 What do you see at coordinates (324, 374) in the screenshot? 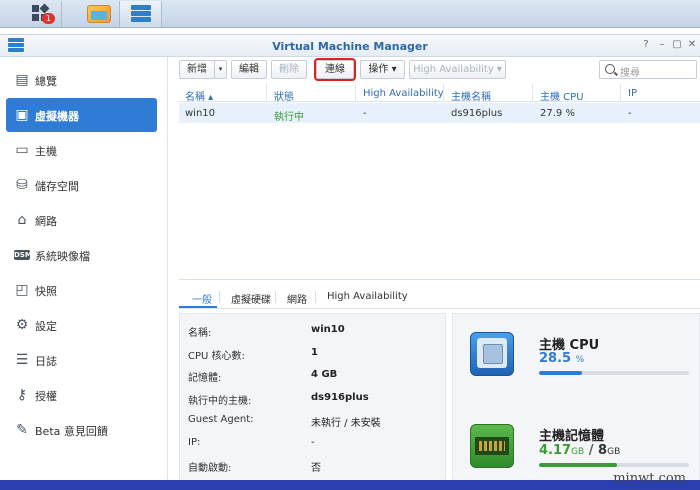
I see `info-value: 4 GB` at bounding box center [324, 374].